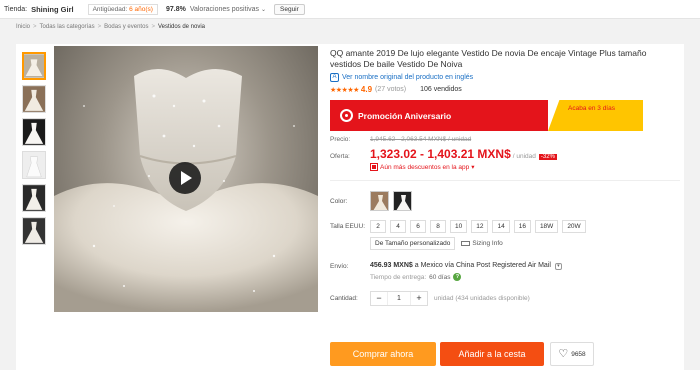 Image resolution: width=700 pixels, height=370 pixels. I want to click on store-label: Tienda:, so click(16, 9).